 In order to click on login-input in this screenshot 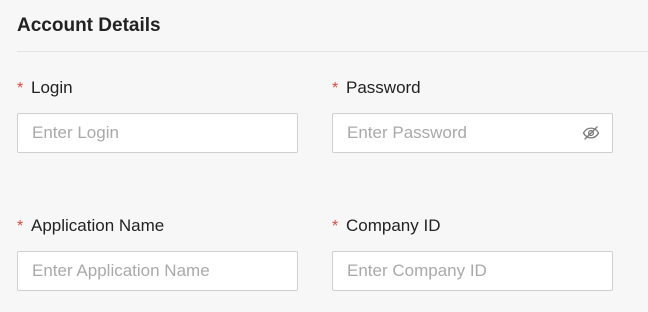, I will do `click(157, 133)`.